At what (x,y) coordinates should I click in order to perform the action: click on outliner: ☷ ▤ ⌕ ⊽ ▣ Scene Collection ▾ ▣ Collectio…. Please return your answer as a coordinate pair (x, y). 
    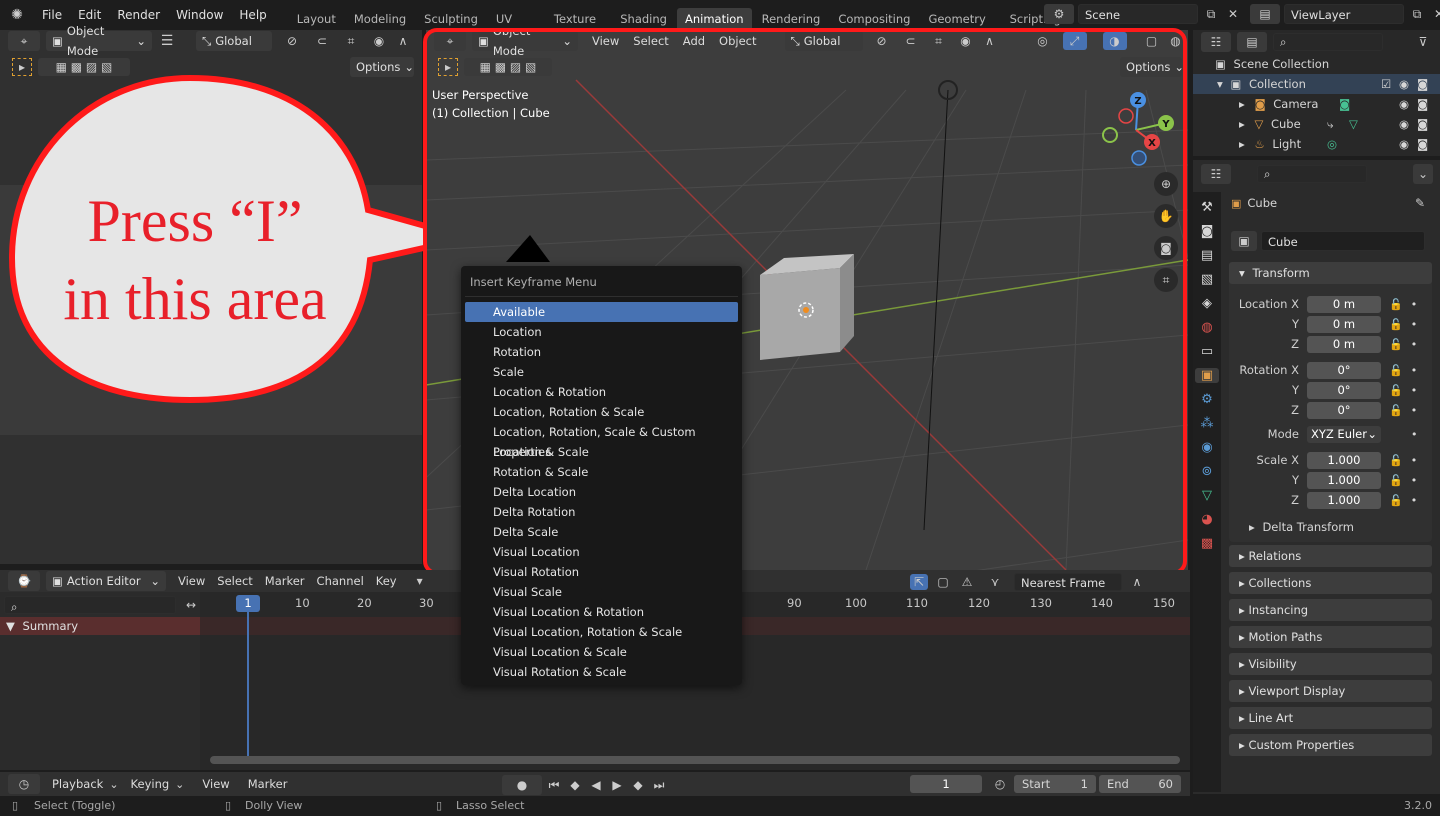
    Looking at the image, I should click on (1316, 93).